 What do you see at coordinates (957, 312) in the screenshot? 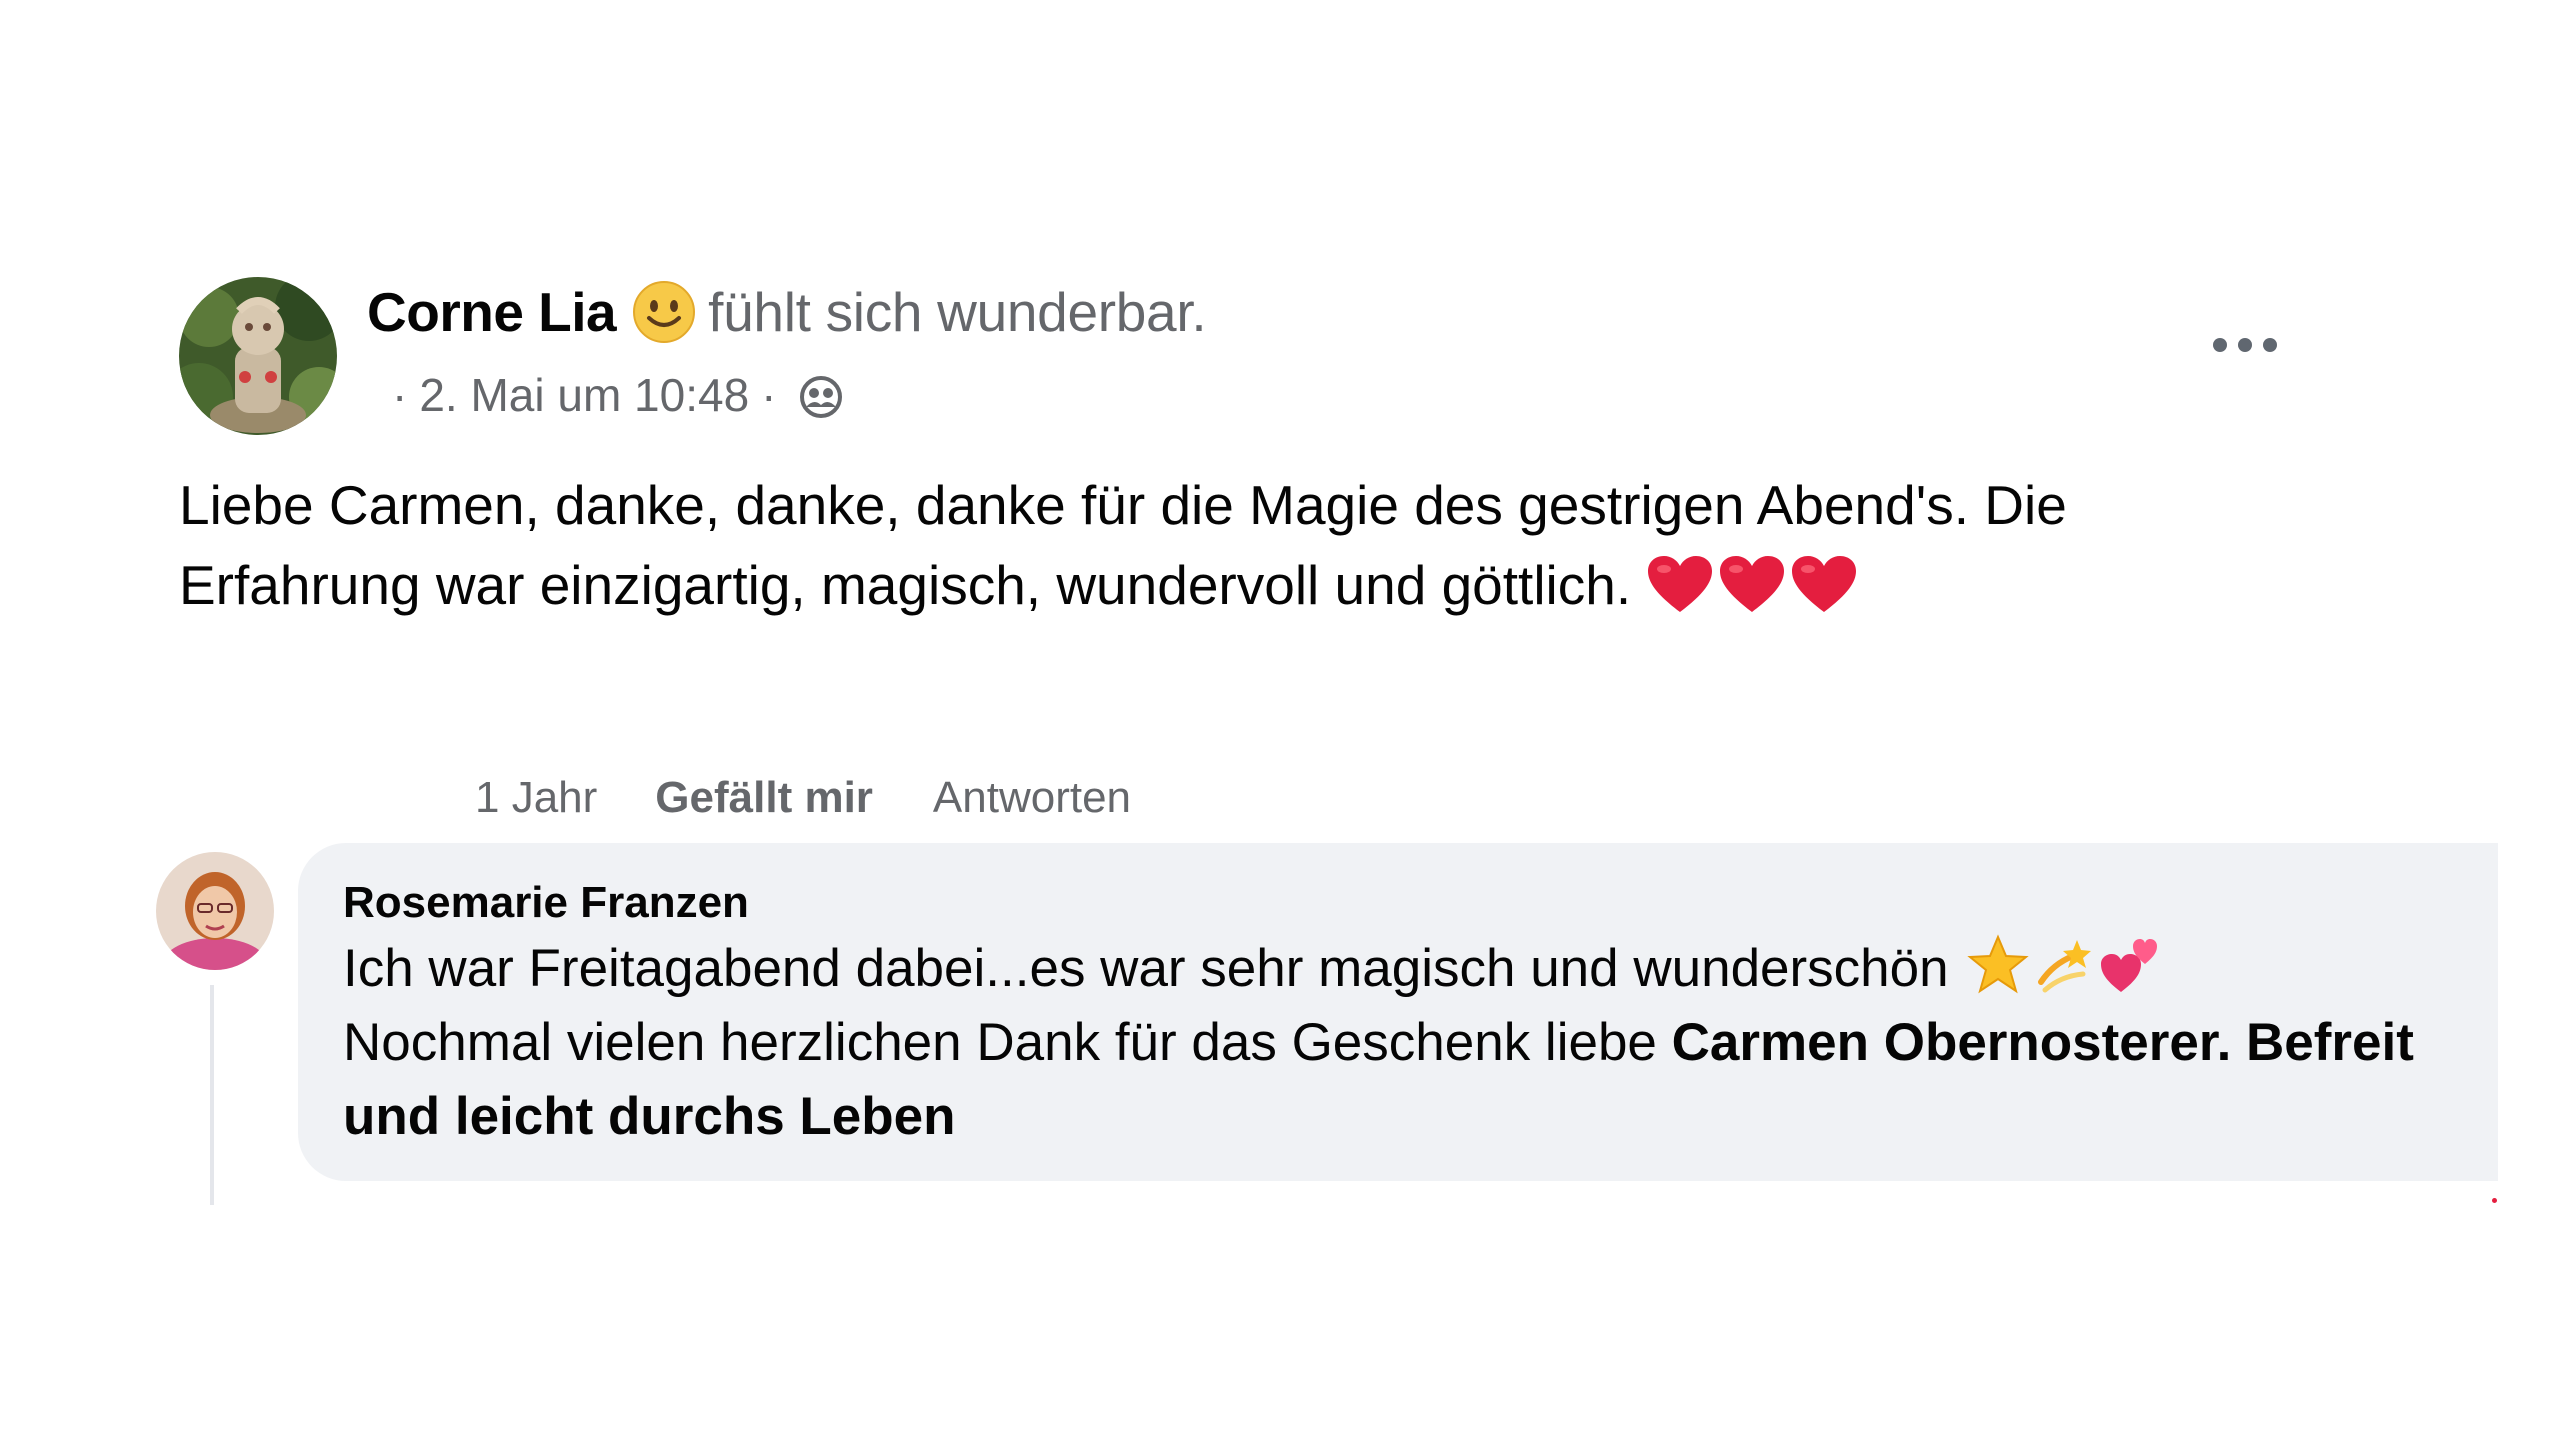
I see `feeling-text: fühlt sich wunderbar.` at bounding box center [957, 312].